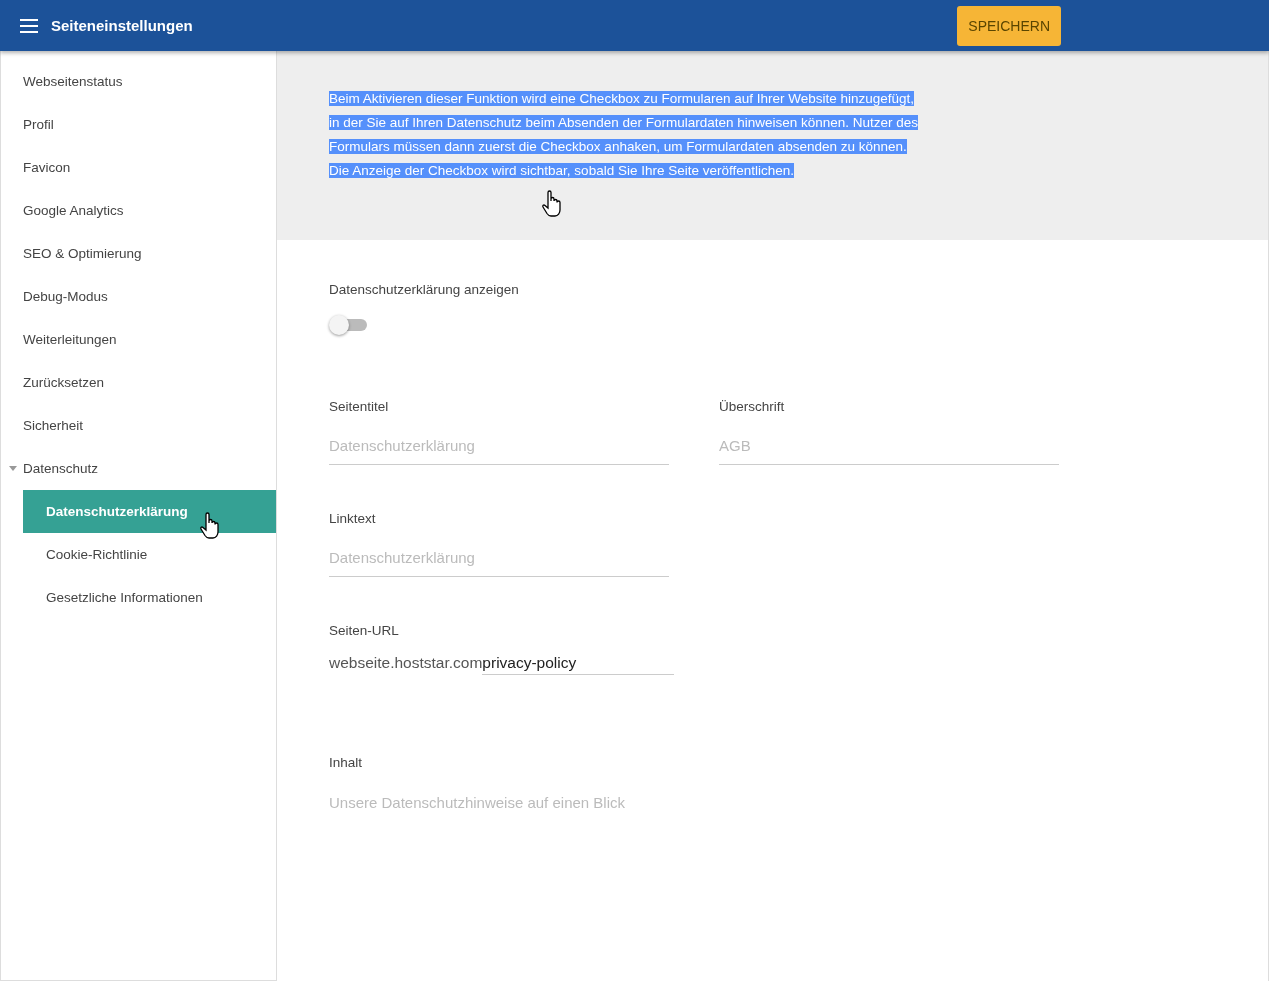  I want to click on content-field: Unsere Datenschutzhinweise auf einen Blick, so click(579, 802).